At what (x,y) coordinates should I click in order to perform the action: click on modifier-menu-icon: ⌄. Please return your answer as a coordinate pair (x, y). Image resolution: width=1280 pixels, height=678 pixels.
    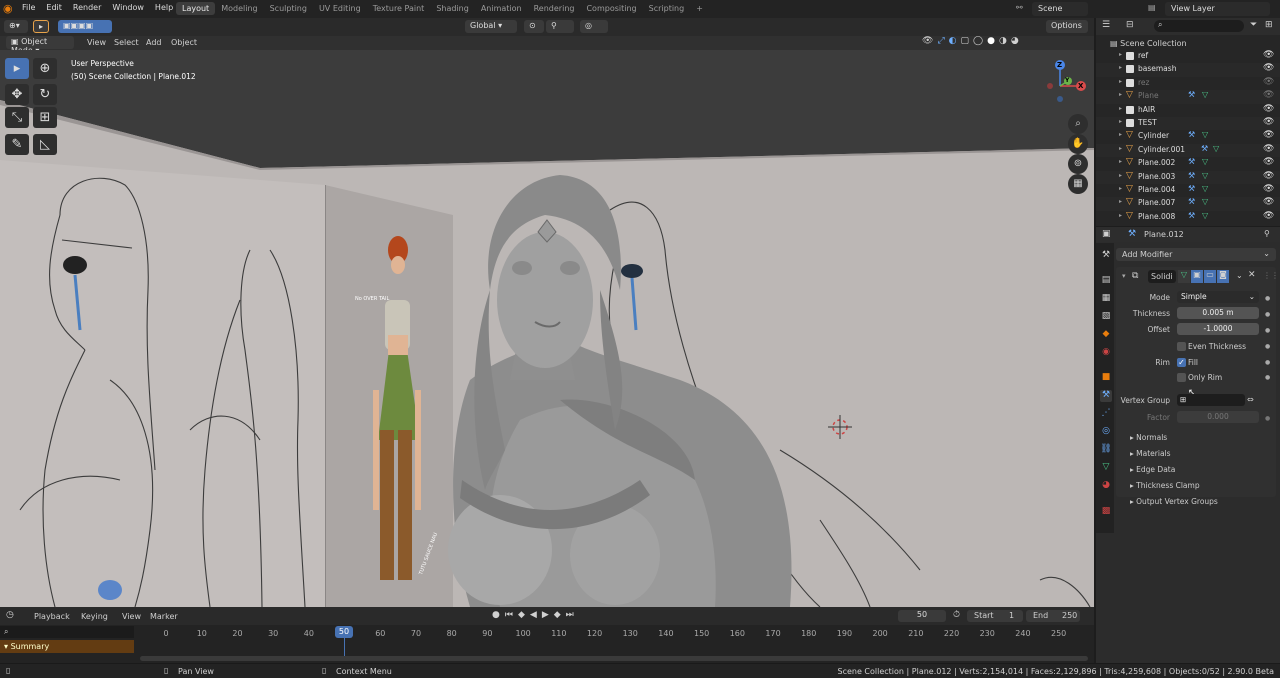
    Looking at the image, I should click on (1239, 275).